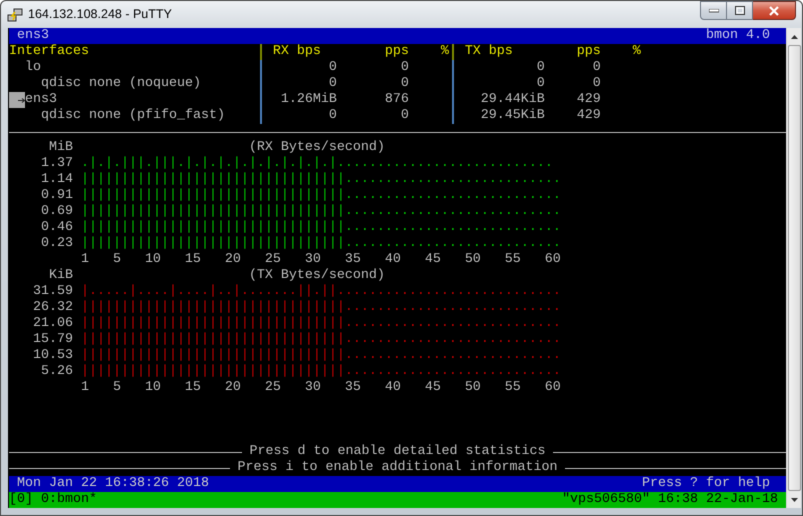  What do you see at coordinates (670, 500) in the screenshot?
I see `host-time-date: "vps506580" 16:38 22-Jan-18` at bounding box center [670, 500].